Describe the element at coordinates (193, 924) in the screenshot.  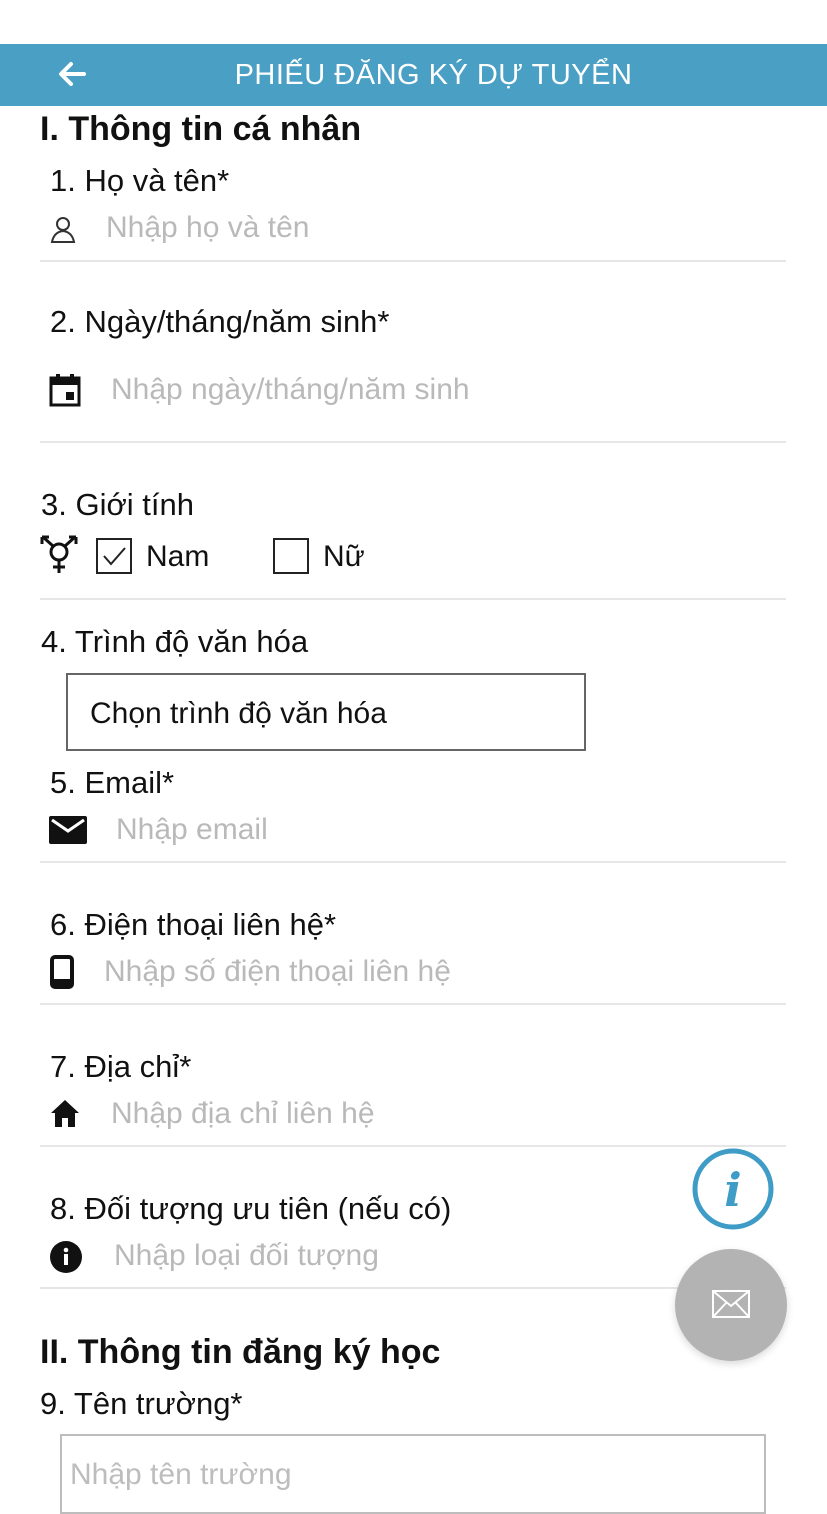
I see `phone-label: 6. Điện thoại liên hệ*` at that location.